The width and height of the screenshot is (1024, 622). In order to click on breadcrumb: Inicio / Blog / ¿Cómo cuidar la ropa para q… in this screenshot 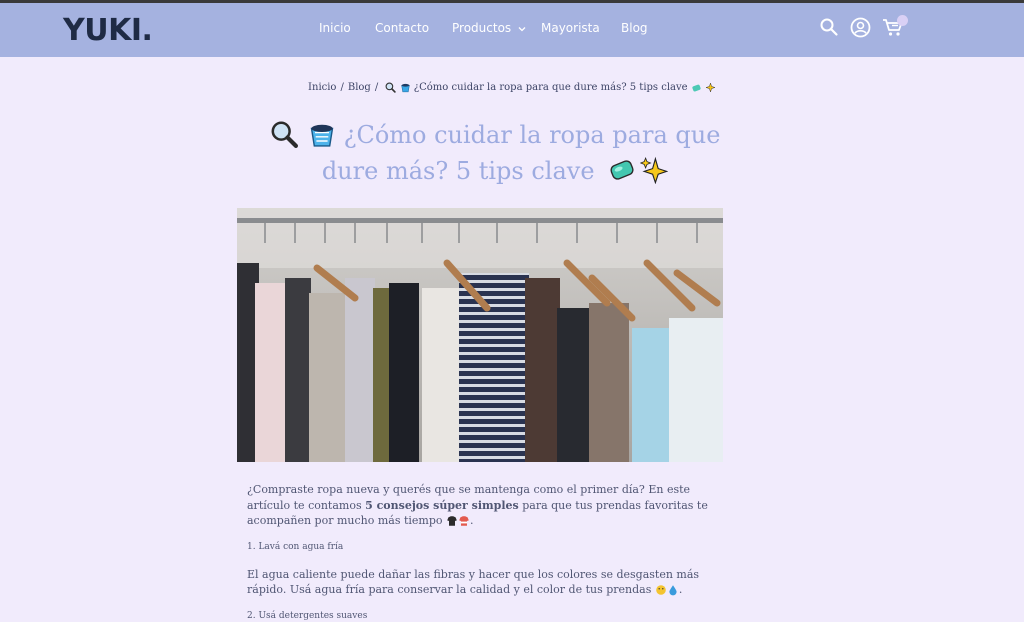, I will do `click(512, 87)`.